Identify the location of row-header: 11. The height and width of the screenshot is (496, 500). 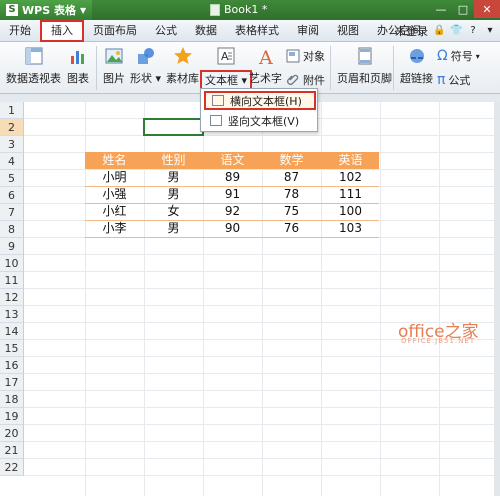
(12, 280).